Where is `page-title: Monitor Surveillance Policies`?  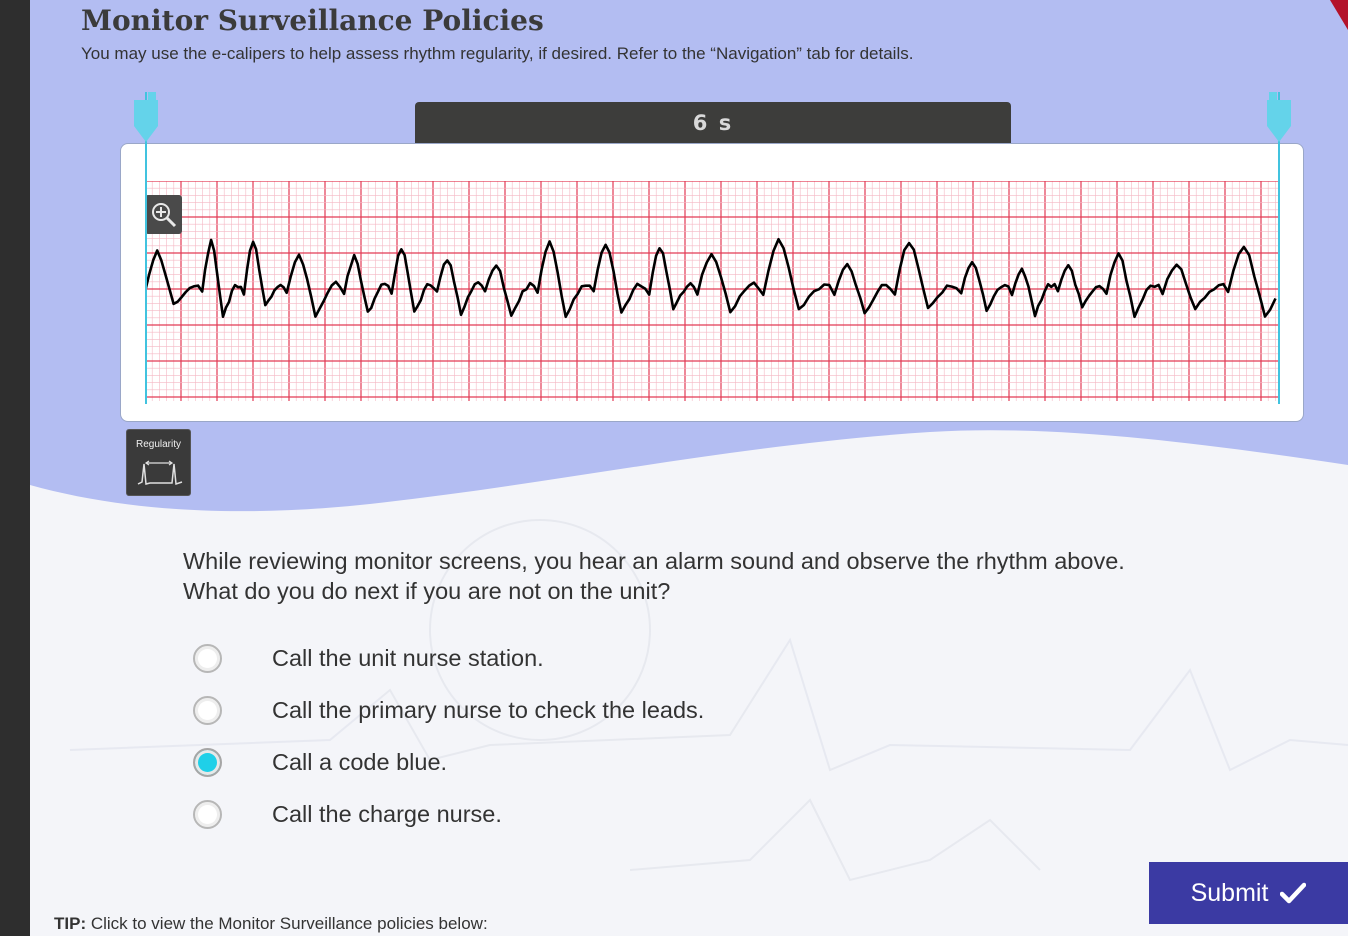
page-title: Monitor Surveillance Policies is located at coordinates (312, 20).